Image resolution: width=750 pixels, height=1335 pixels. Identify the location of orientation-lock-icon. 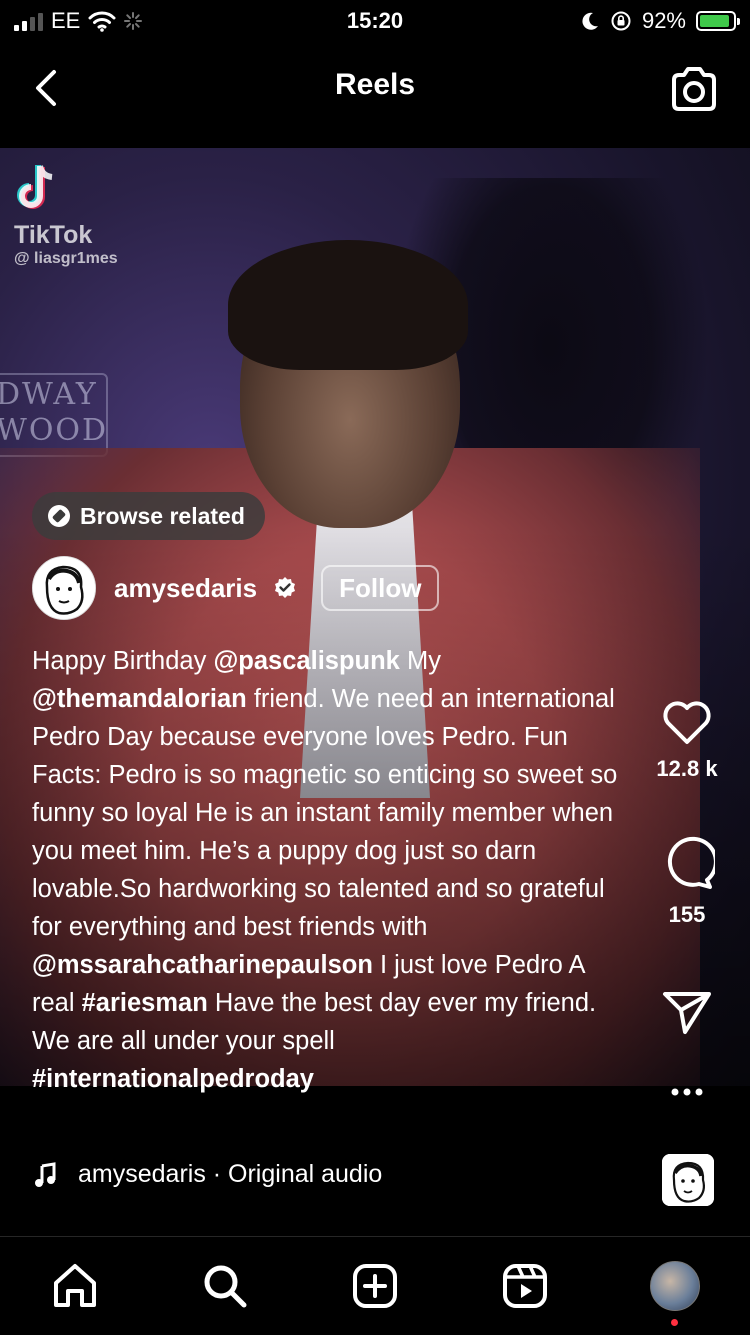
(621, 21).